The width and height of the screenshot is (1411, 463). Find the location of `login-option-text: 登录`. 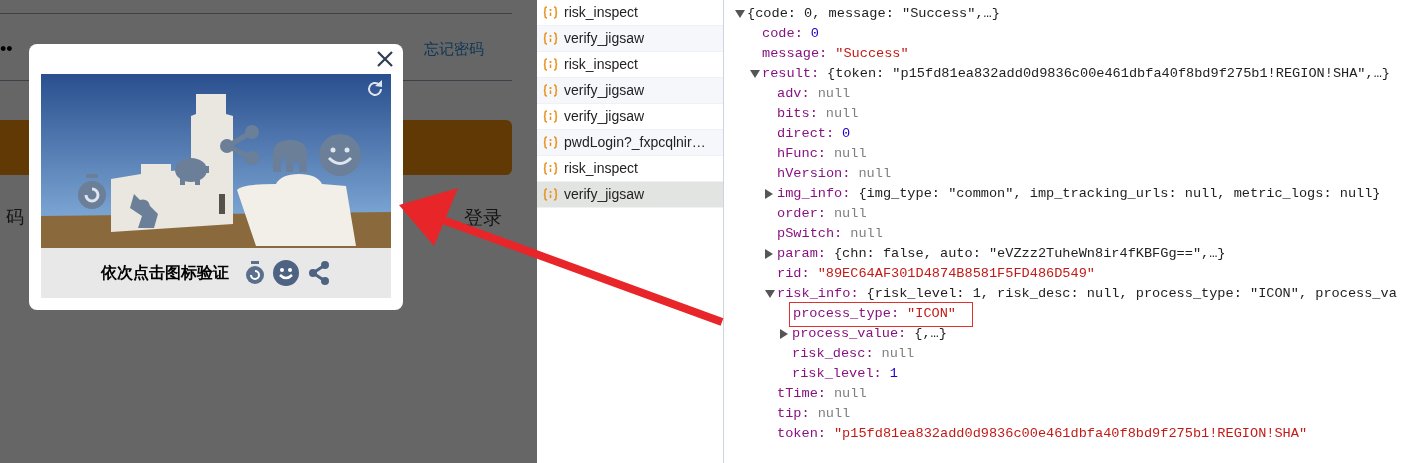

login-option-text: 登录 is located at coordinates (483, 218).